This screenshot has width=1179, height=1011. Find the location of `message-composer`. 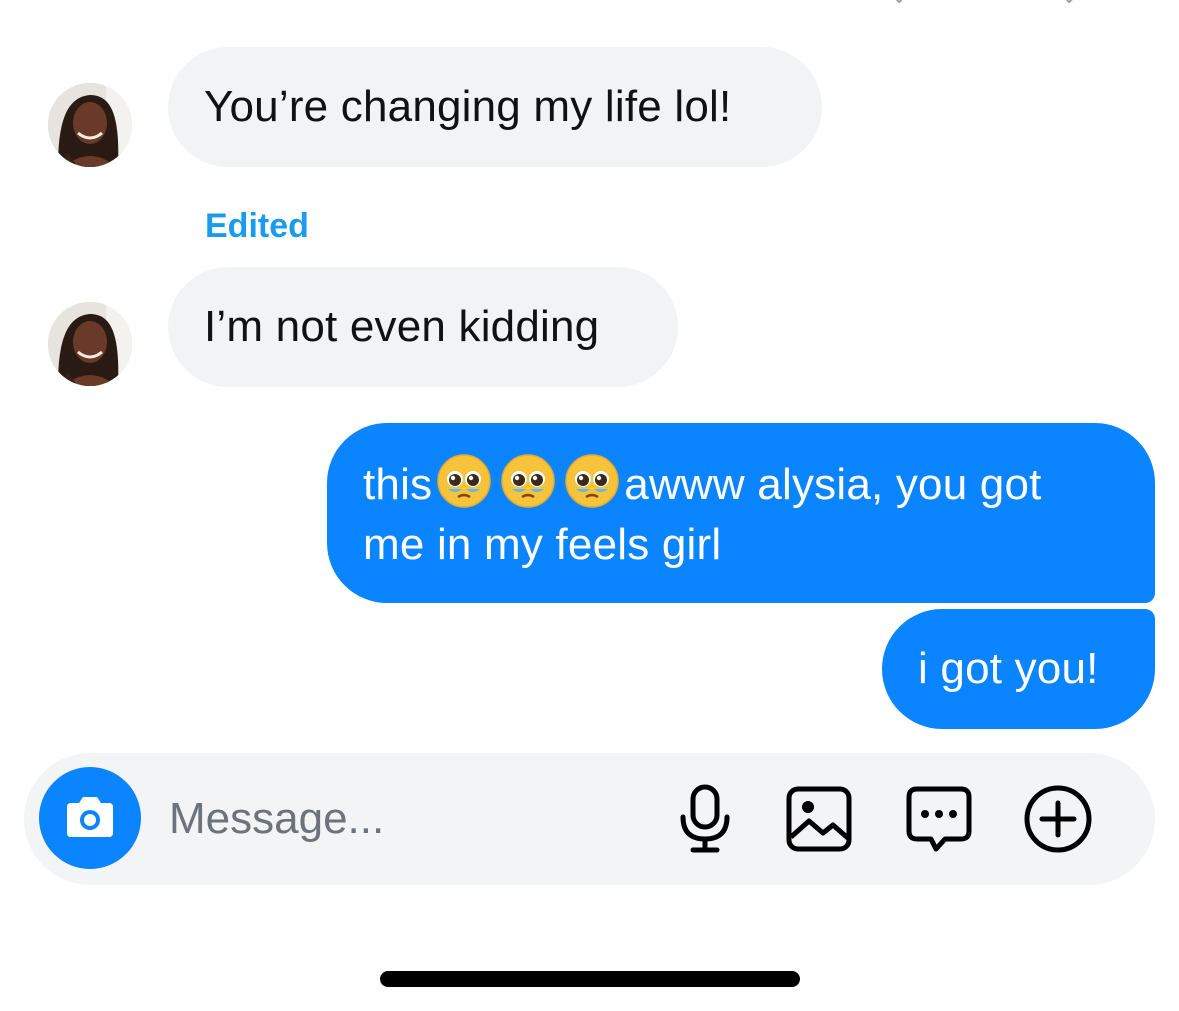

message-composer is located at coordinates (589, 819).